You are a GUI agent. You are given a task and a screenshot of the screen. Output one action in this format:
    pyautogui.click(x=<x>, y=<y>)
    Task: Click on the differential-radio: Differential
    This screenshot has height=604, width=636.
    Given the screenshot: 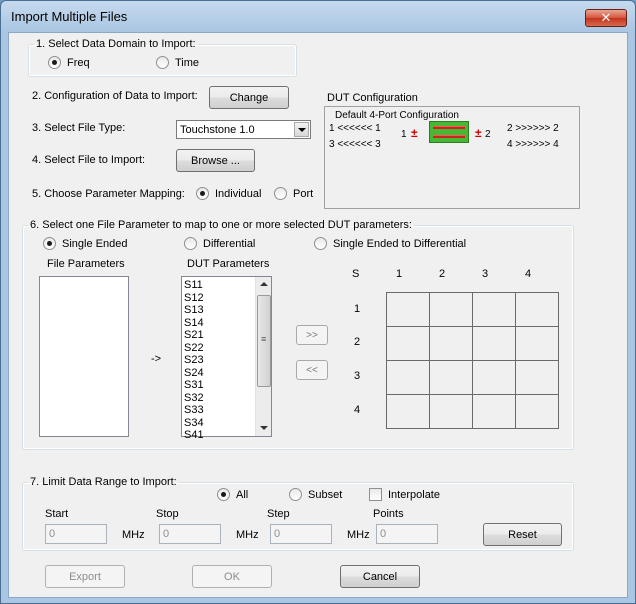 What is the action you would take?
    pyautogui.click(x=219, y=243)
    